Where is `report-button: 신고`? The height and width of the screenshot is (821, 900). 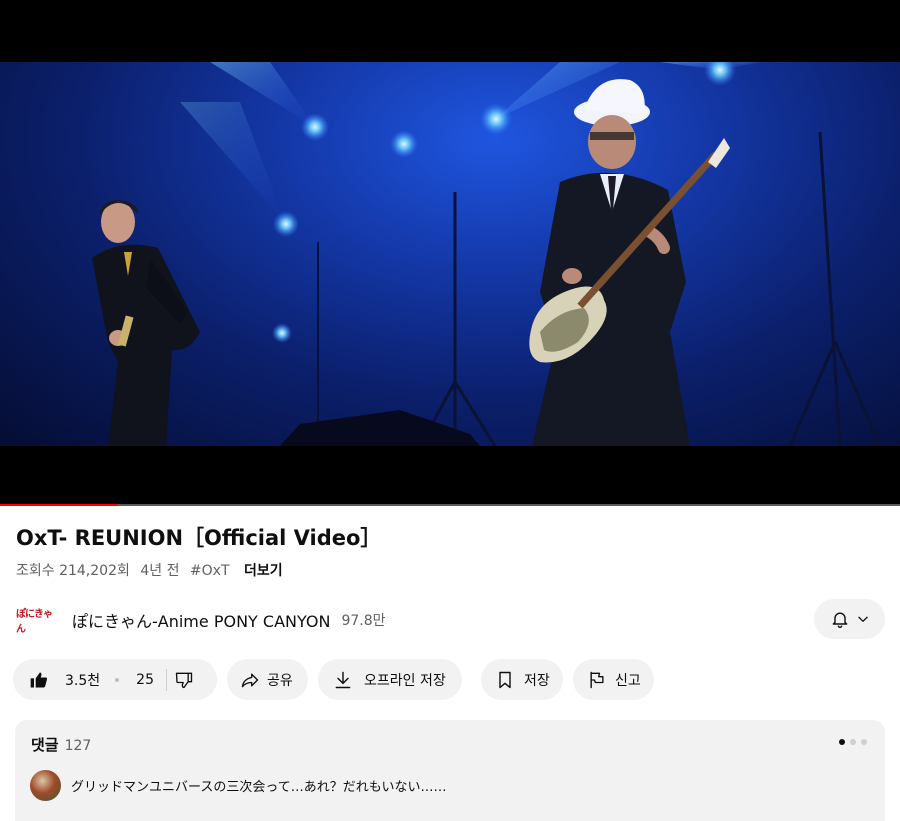
report-button: 신고 is located at coordinates (613, 679).